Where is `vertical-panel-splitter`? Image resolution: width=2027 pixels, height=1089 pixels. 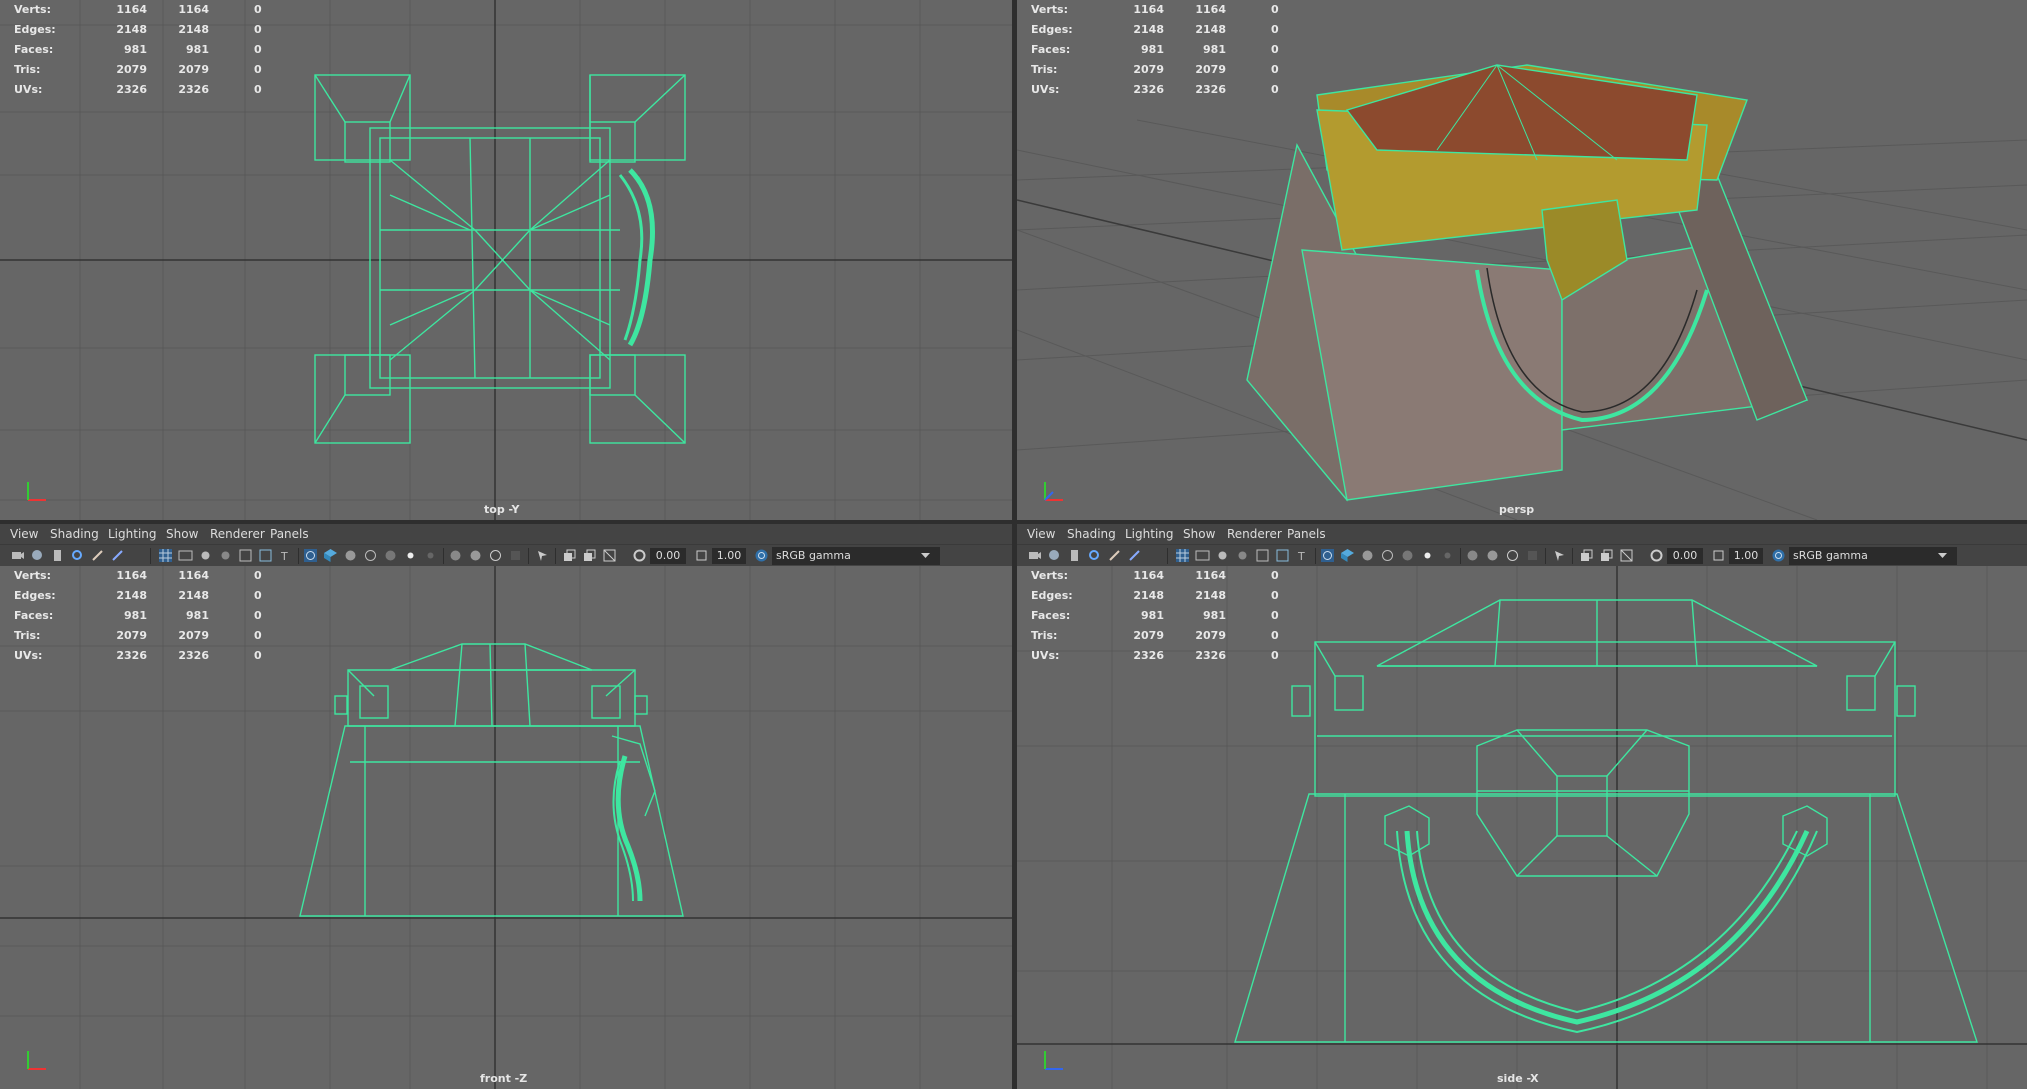 vertical-panel-splitter is located at coordinates (1014, 544).